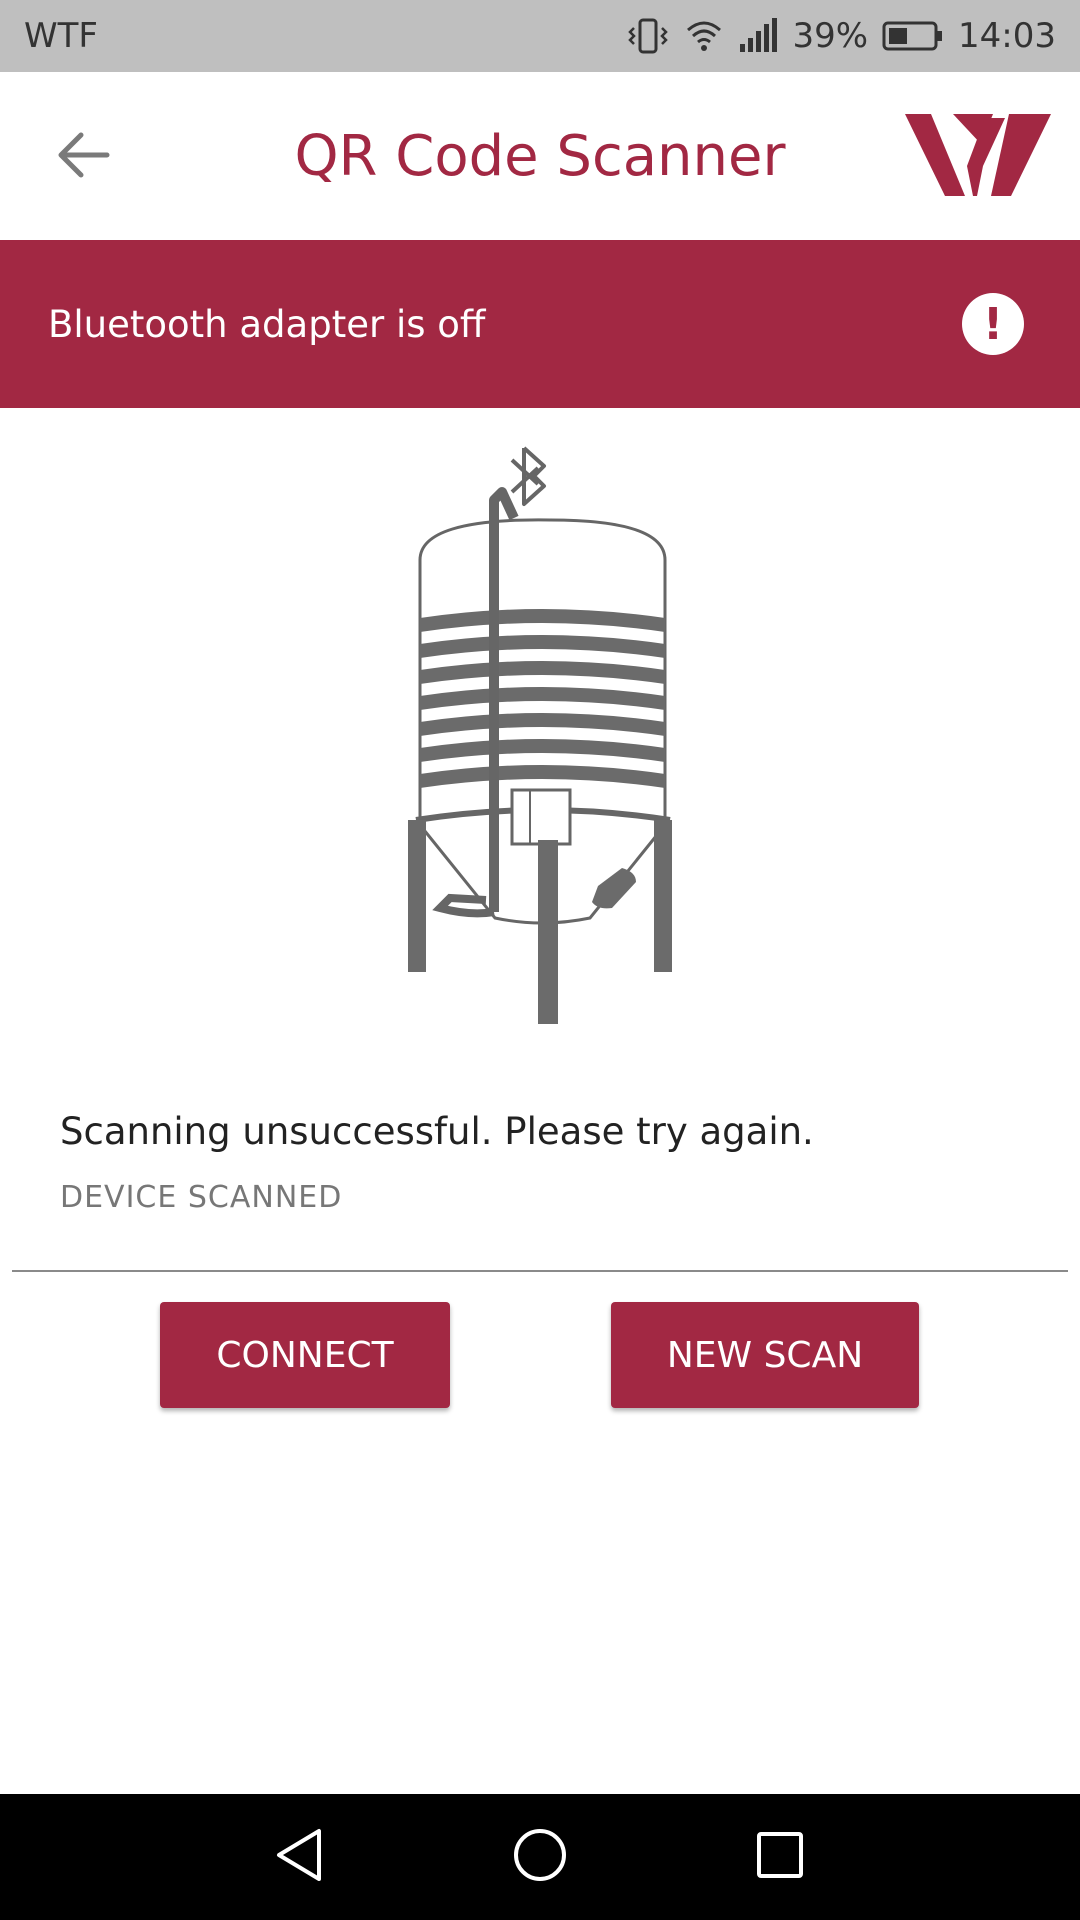  I want to click on status-icons: 39% 14:03, so click(841, 36).